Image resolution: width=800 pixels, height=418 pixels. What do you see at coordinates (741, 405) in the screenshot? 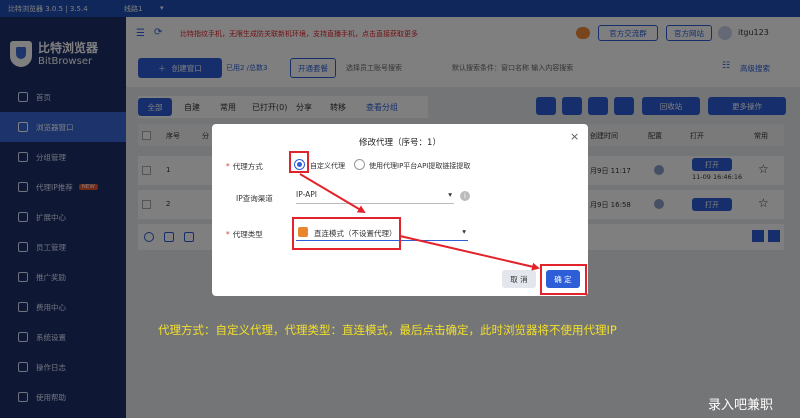
I see `watermark: 录入吧兼职` at bounding box center [741, 405].